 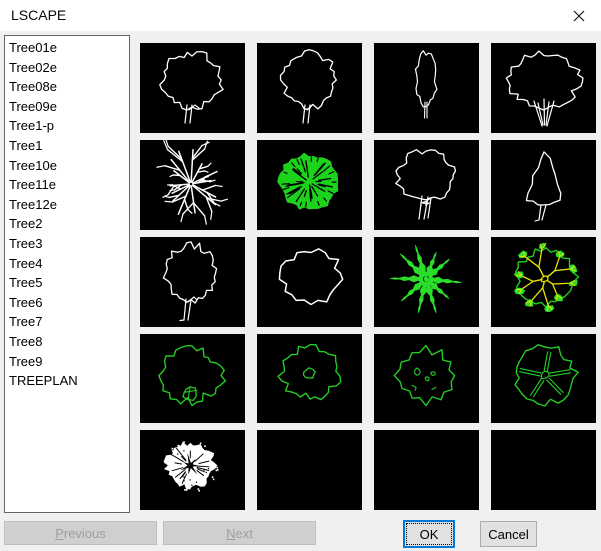 I want to click on tile-tree-bushy-outline, so click(x=426, y=185).